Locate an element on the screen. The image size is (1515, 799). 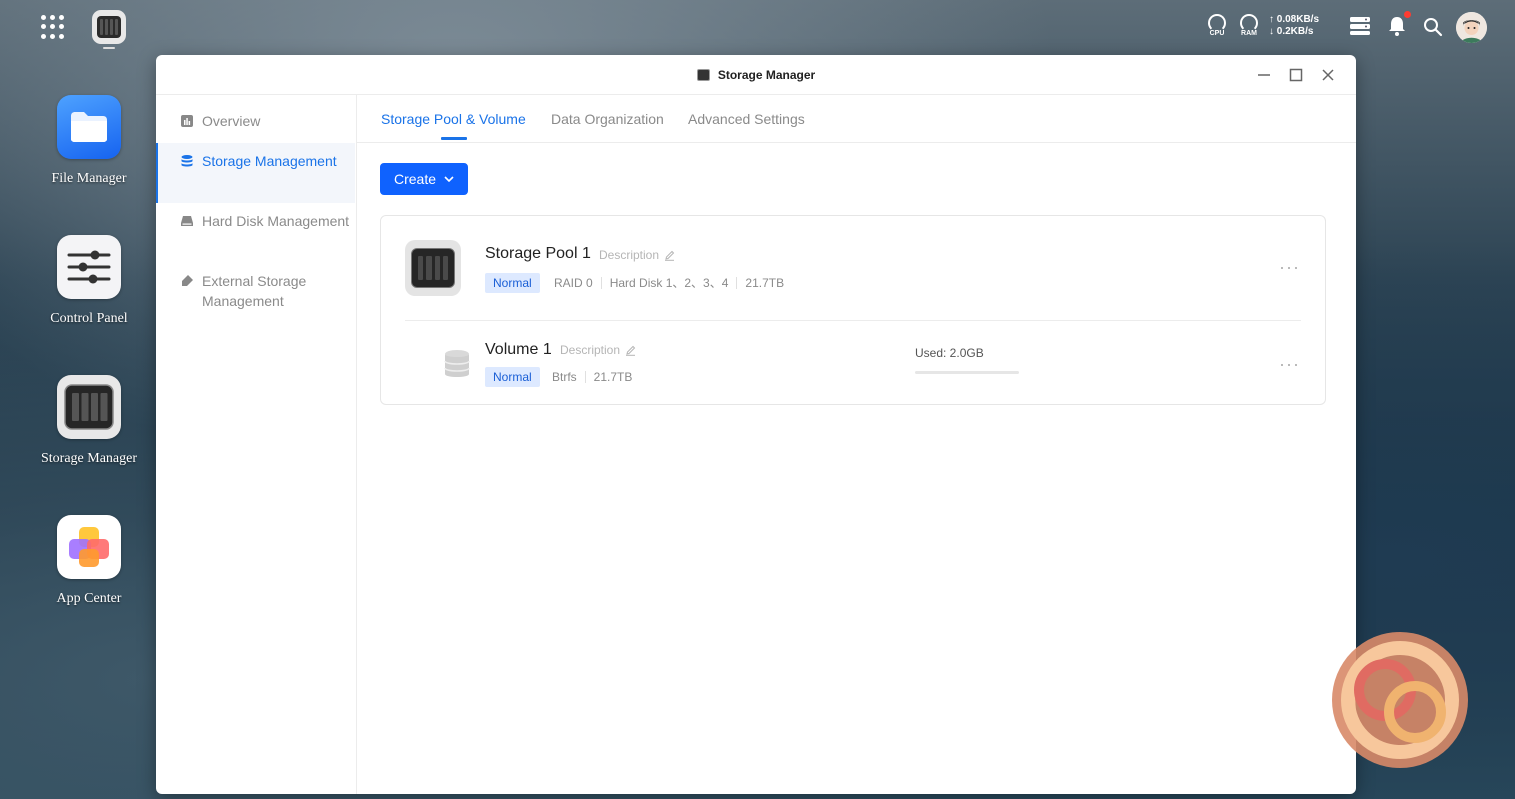
window-title: Storage Manager is located at coordinates (766, 74).